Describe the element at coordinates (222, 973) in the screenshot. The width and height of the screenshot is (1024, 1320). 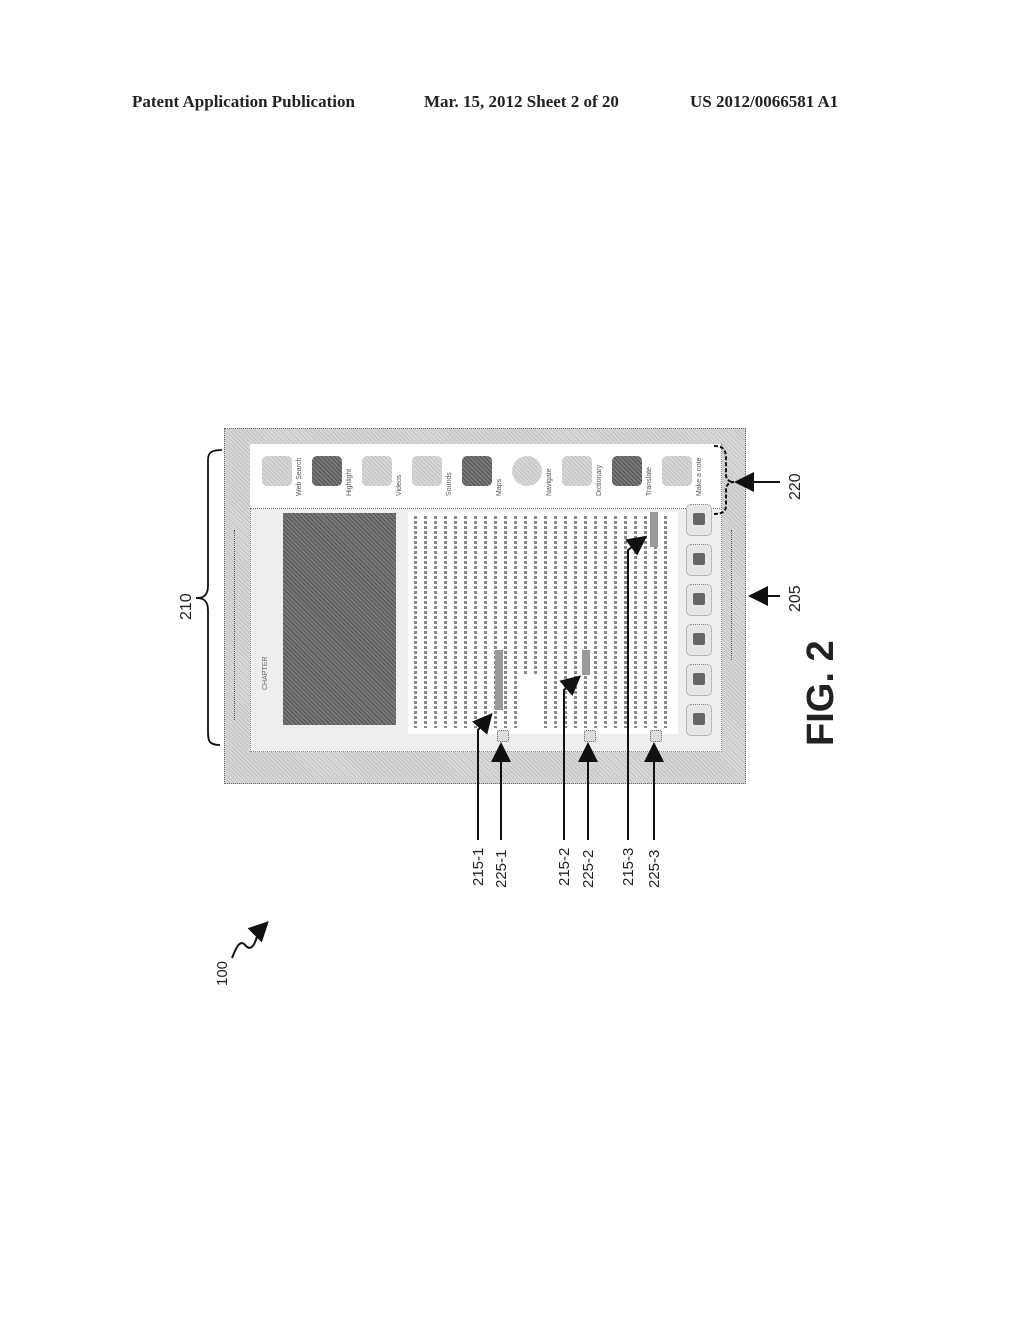
I see `label-100: 100` at that location.